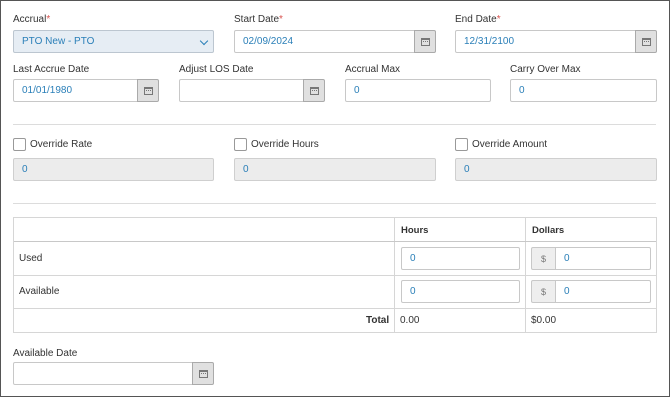  What do you see at coordinates (603, 258) in the screenshot?
I see `used-dollars-input: 0` at bounding box center [603, 258].